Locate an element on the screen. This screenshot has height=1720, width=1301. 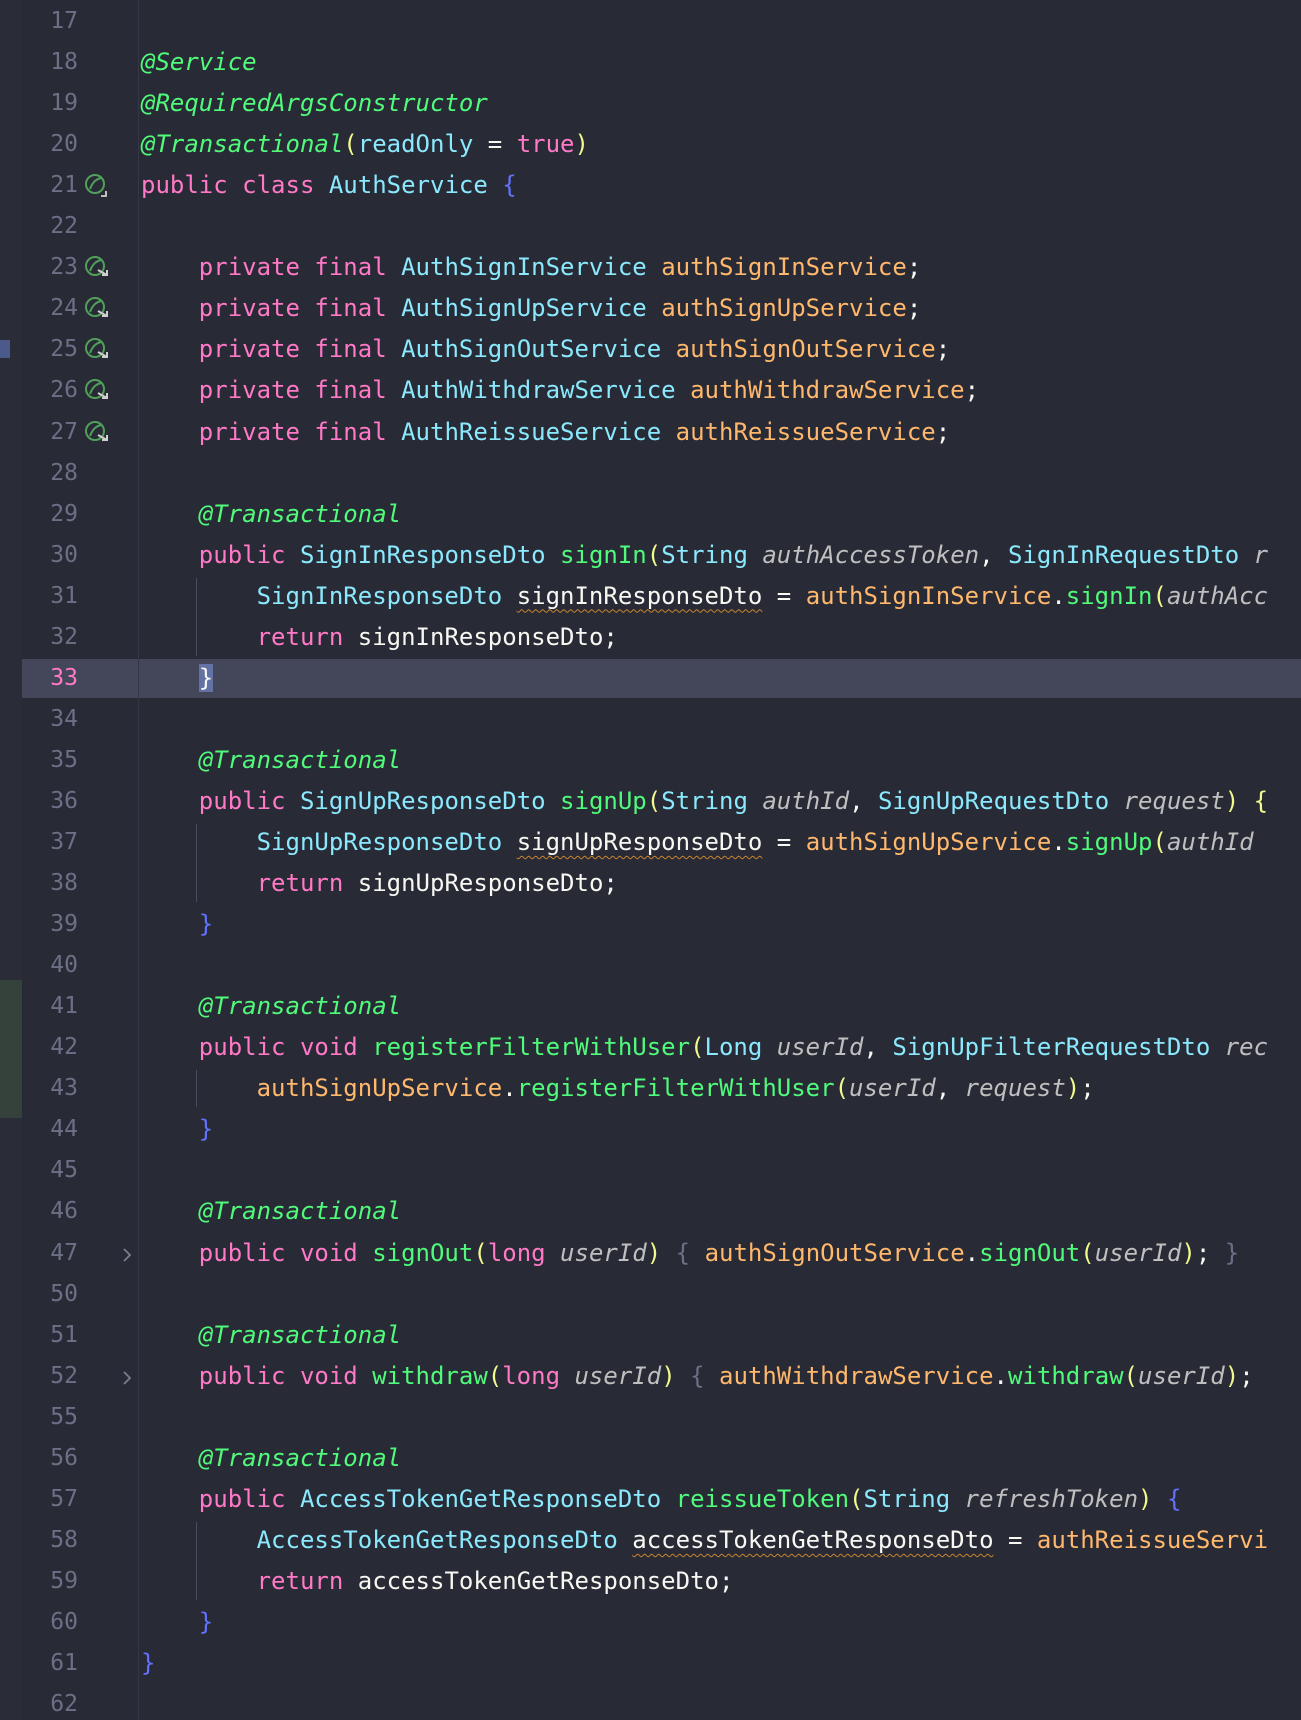
line-number: 22 is located at coordinates (50, 226).